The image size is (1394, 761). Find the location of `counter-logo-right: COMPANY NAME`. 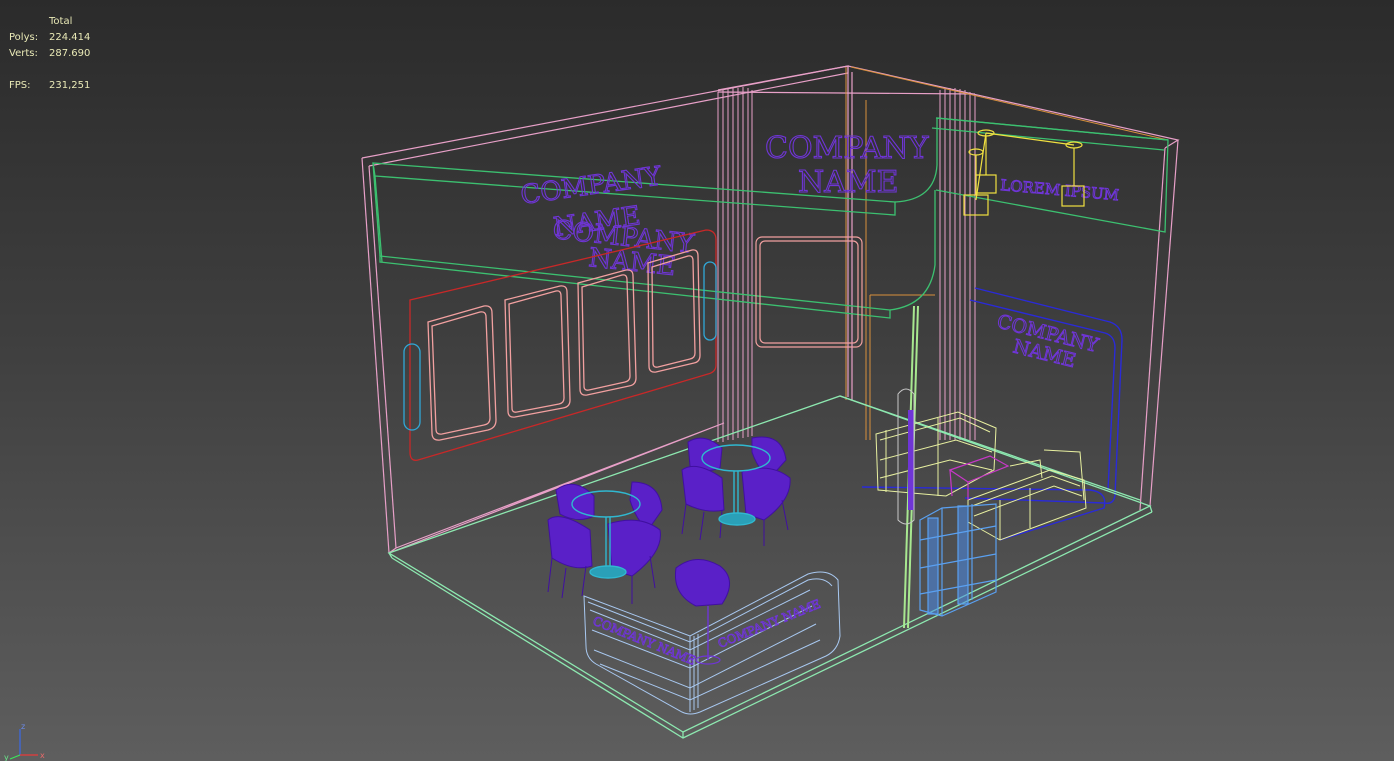

counter-logo-right: COMPANY NAME is located at coordinates (769, 624).